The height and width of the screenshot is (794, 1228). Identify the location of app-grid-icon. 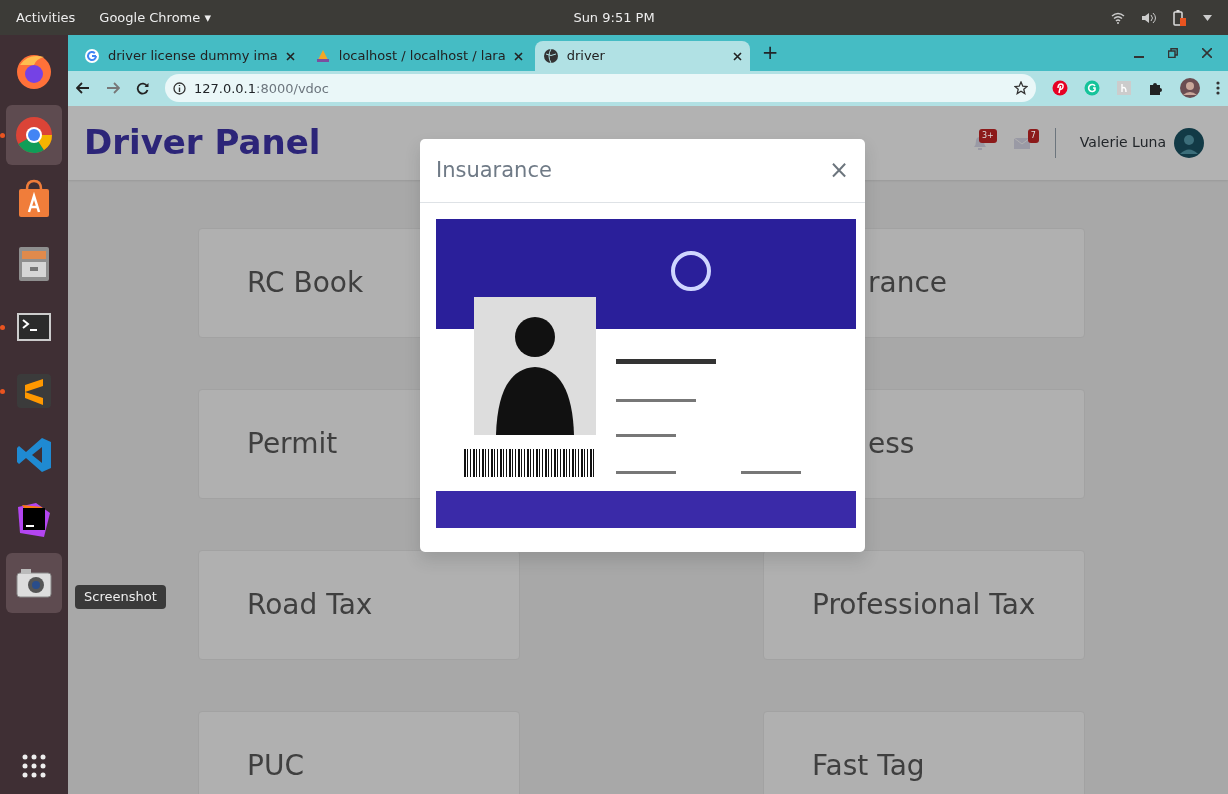
(34, 766).